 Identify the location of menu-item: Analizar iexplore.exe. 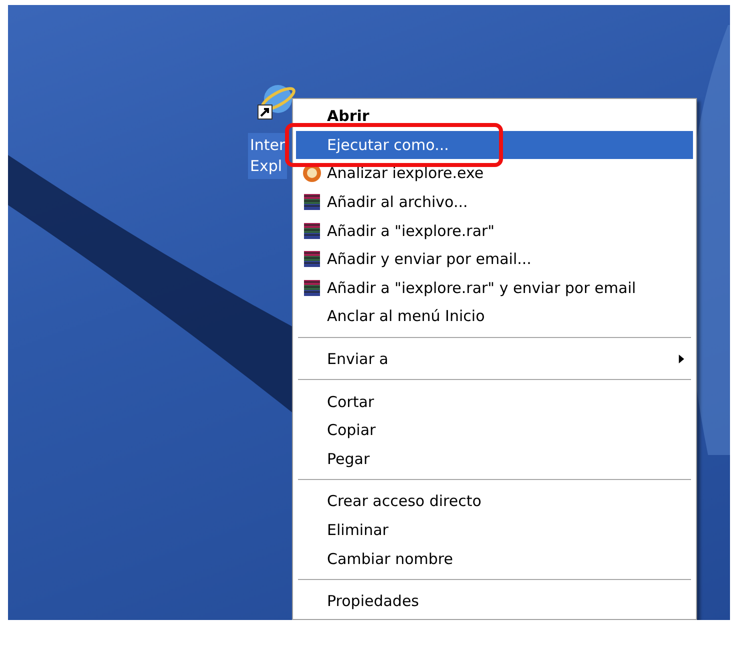
(494, 173).